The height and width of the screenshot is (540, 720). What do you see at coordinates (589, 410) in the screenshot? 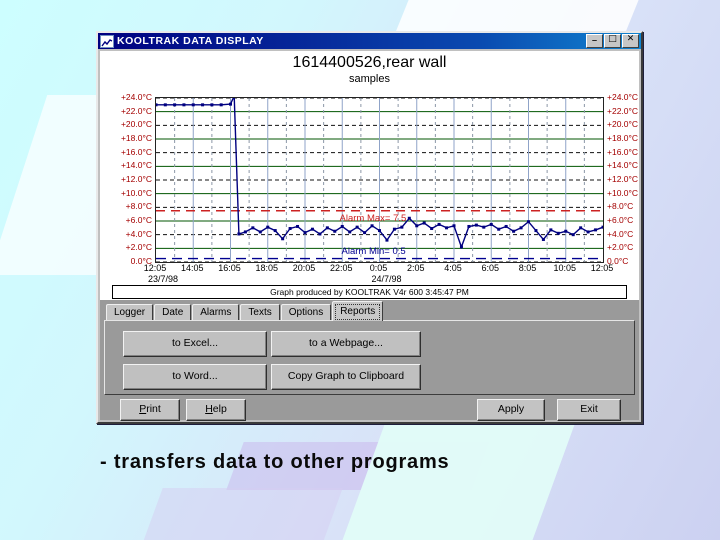
I see `exit-button: Exit` at bounding box center [589, 410].